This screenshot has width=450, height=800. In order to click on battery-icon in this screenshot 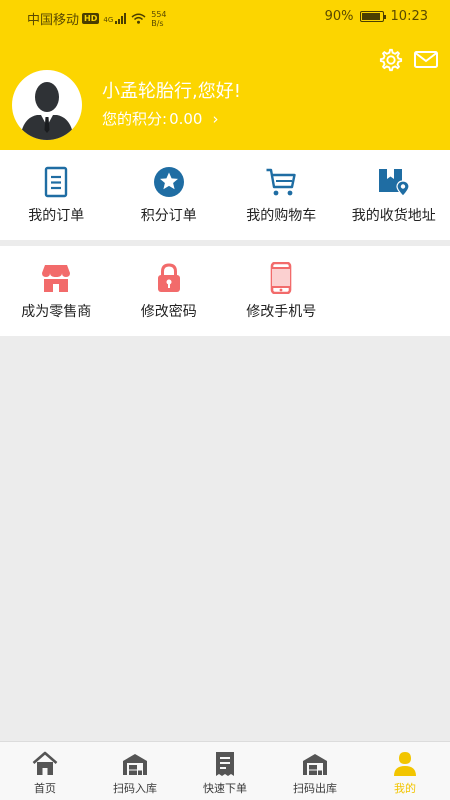, I will do `click(372, 16)`.